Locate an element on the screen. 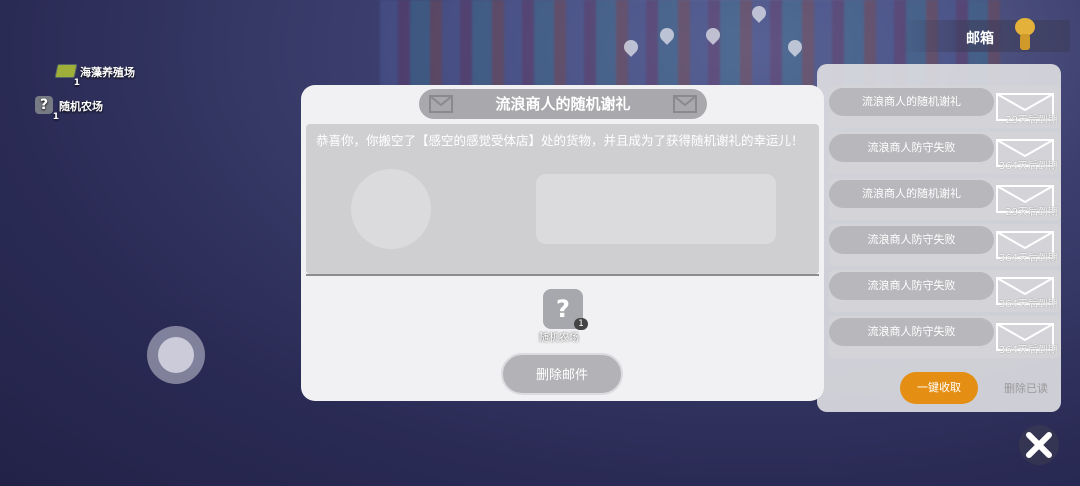  collect-all-button: 一键收取 is located at coordinates (939, 388).